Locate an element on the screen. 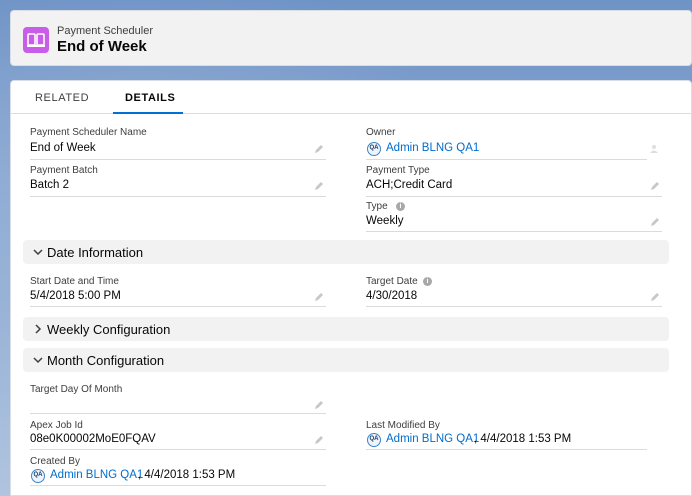 The width and height of the screenshot is (692, 496). apex-job-label: Apex Job Id is located at coordinates (56, 425).